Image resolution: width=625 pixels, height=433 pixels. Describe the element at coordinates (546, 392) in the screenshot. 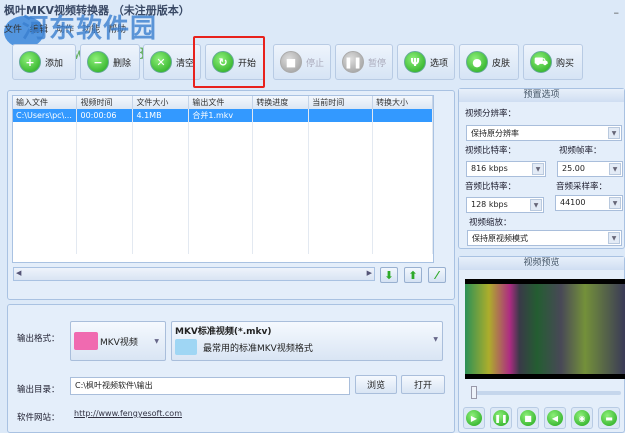

I see `seek-slider` at that location.